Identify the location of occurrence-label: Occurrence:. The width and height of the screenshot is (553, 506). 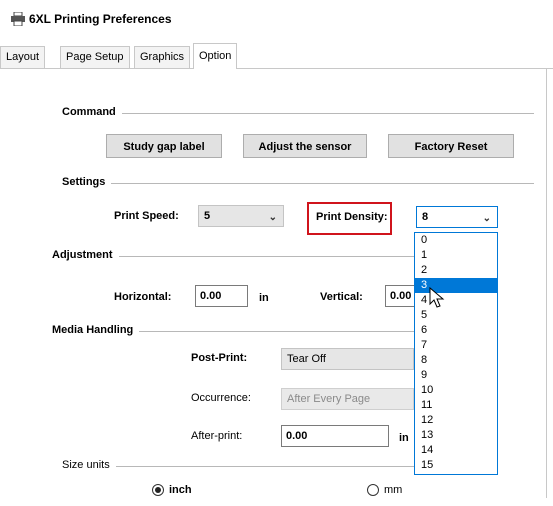
(221, 398).